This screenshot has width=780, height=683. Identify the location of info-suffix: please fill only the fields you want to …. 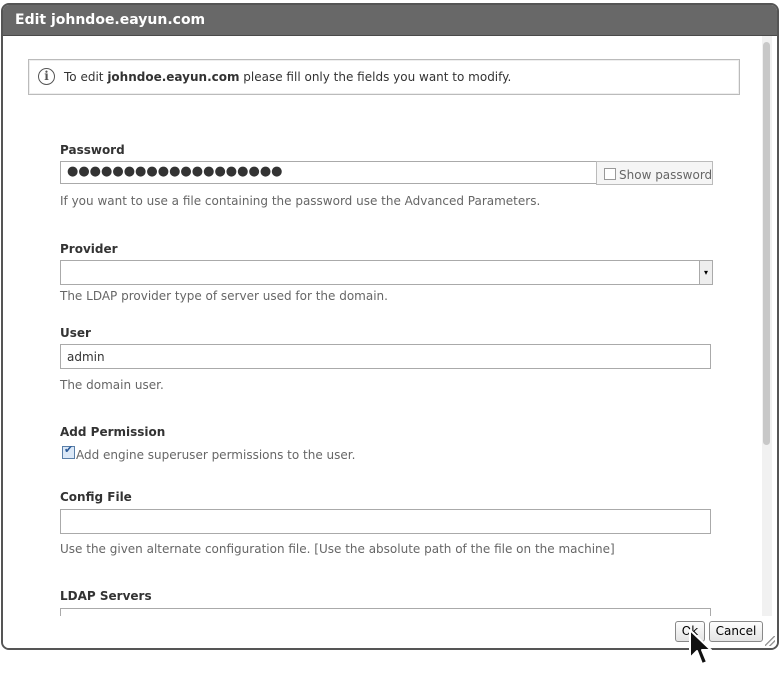
(375, 77).